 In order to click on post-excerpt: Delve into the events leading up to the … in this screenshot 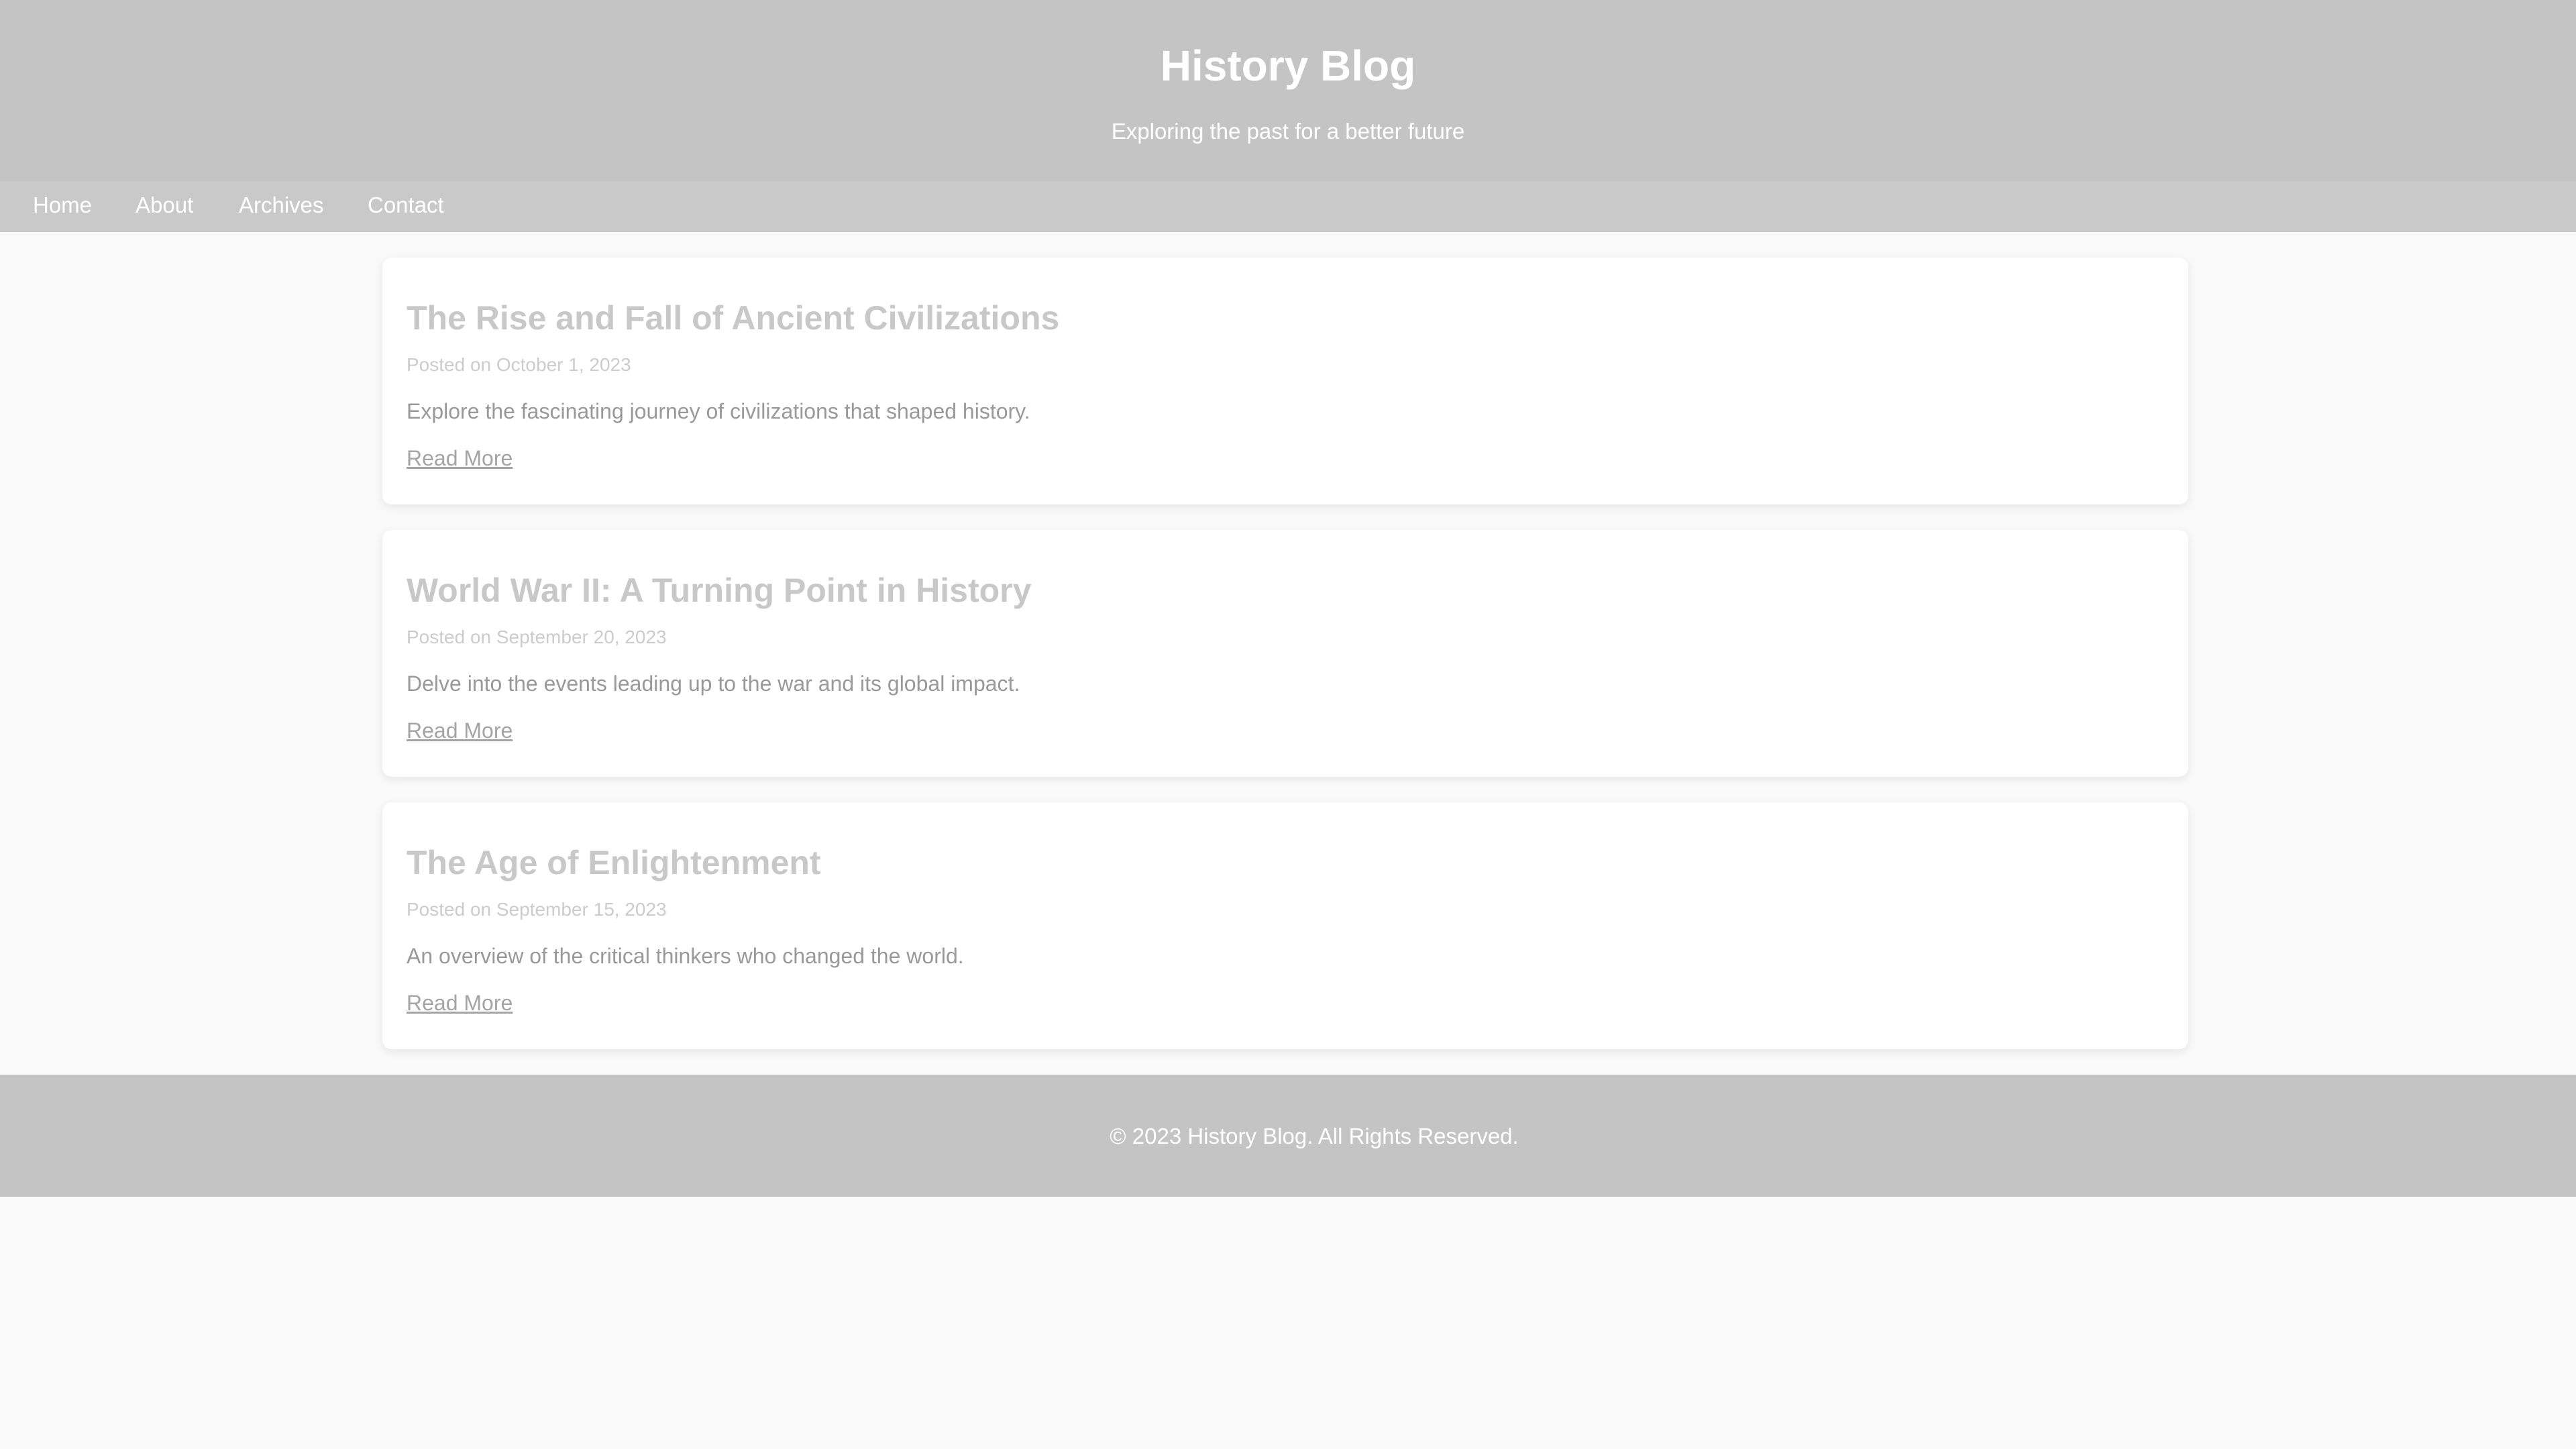, I will do `click(713, 684)`.